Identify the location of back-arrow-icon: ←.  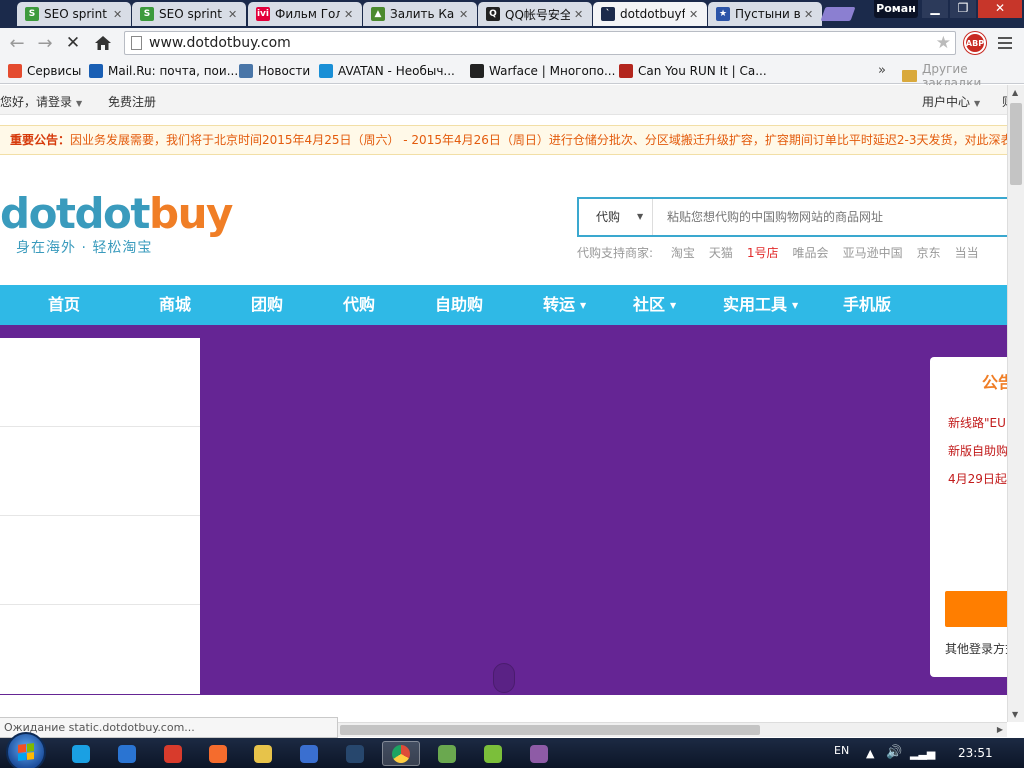
(17, 43).